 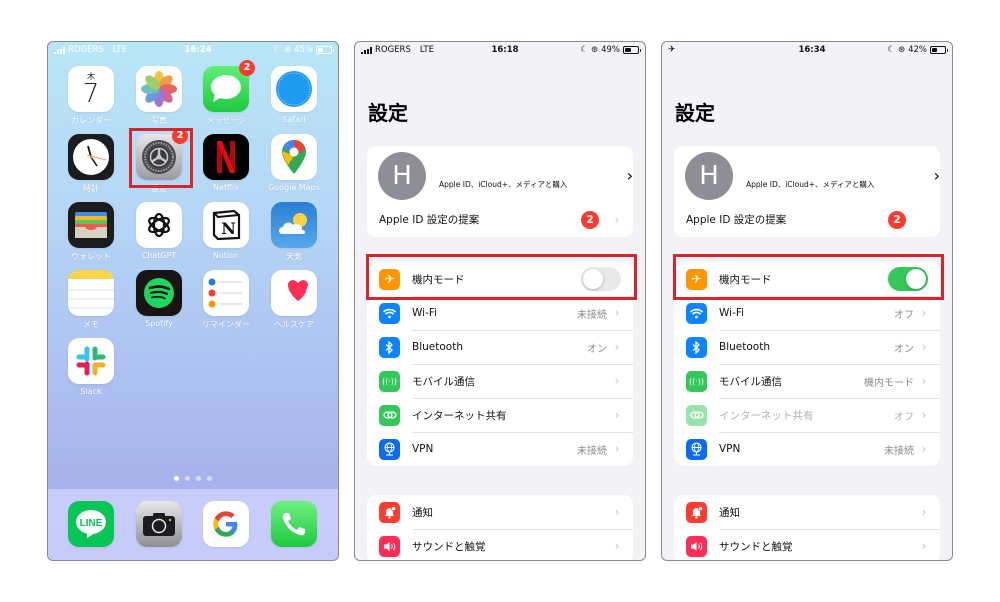 What do you see at coordinates (159, 524) in the screenshot?
I see `dock-app-camera` at bounding box center [159, 524].